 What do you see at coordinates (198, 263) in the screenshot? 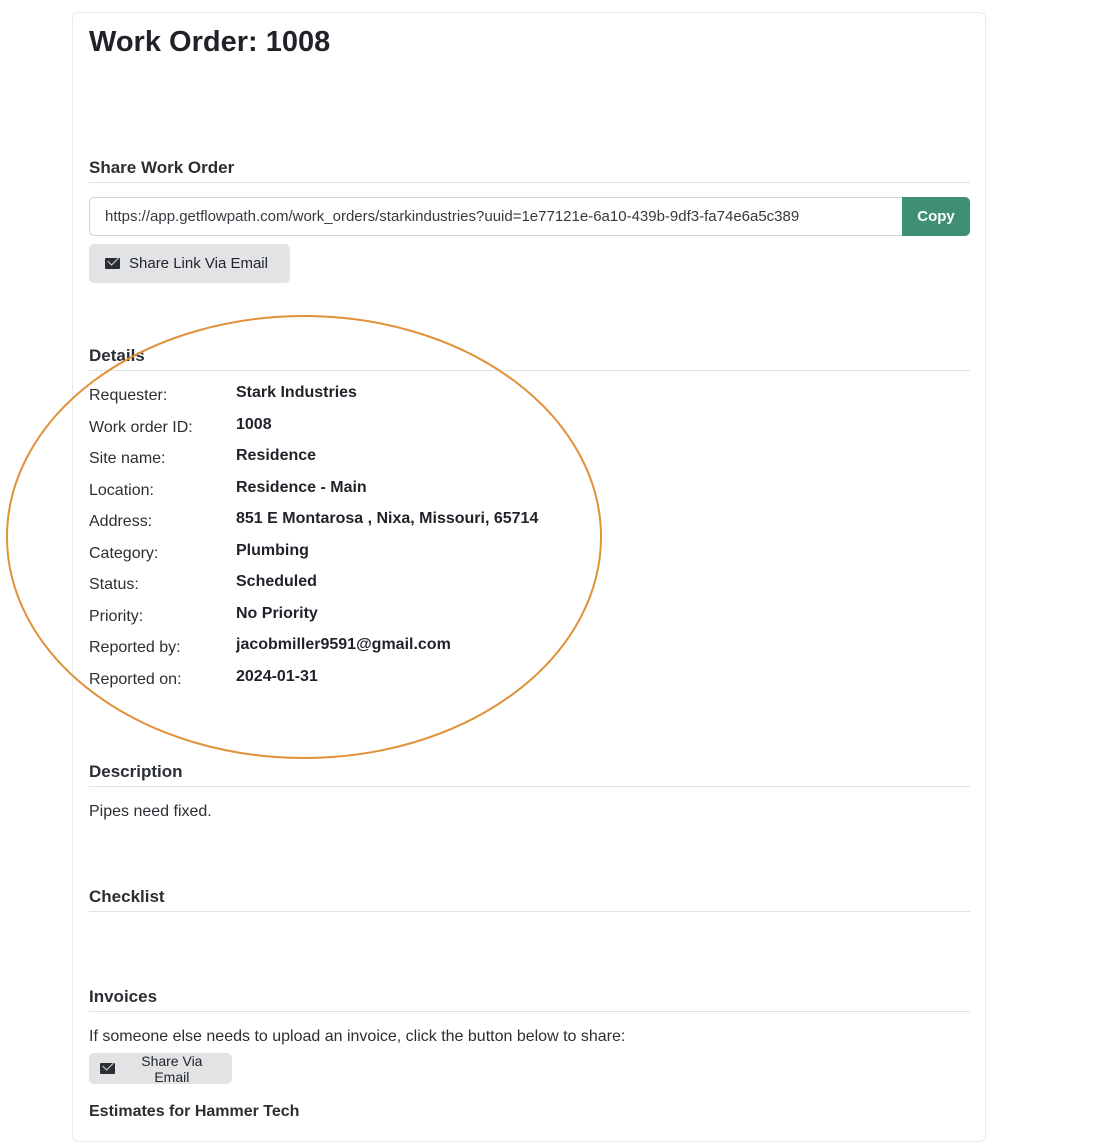
I see `share-link-via-email-label: Share Link Via Email` at bounding box center [198, 263].